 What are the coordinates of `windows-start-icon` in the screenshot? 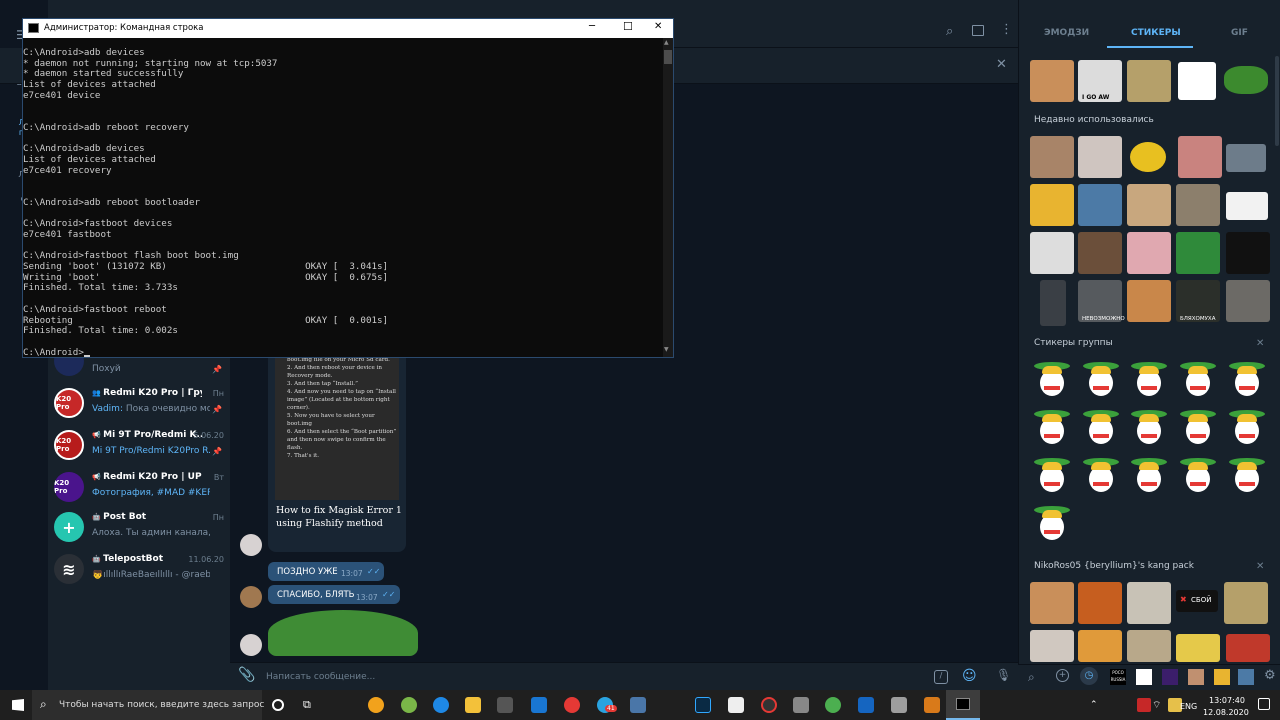 It's located at (18, 705).